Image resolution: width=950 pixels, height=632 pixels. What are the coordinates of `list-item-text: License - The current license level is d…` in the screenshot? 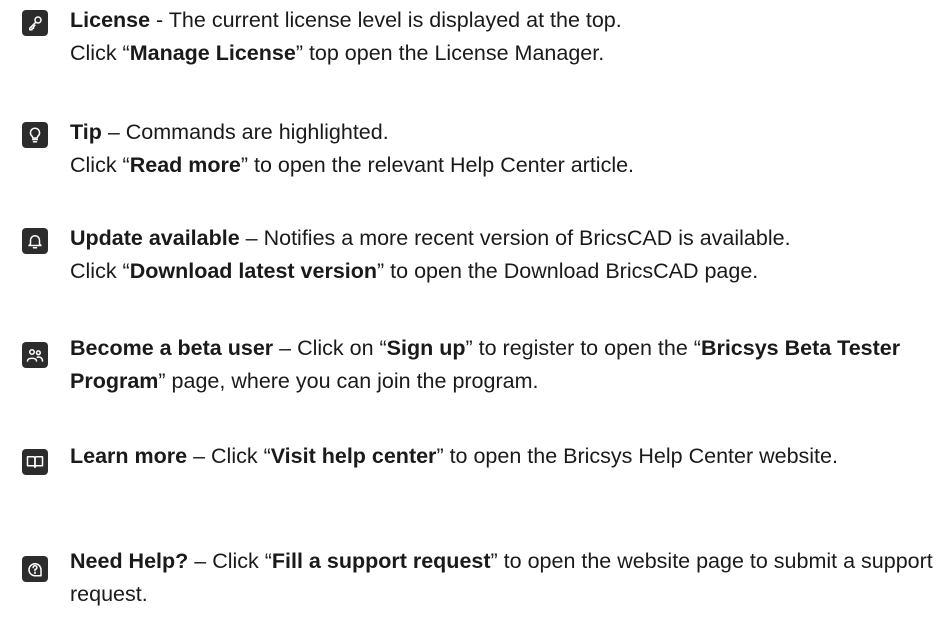 It's located at (346, 36).